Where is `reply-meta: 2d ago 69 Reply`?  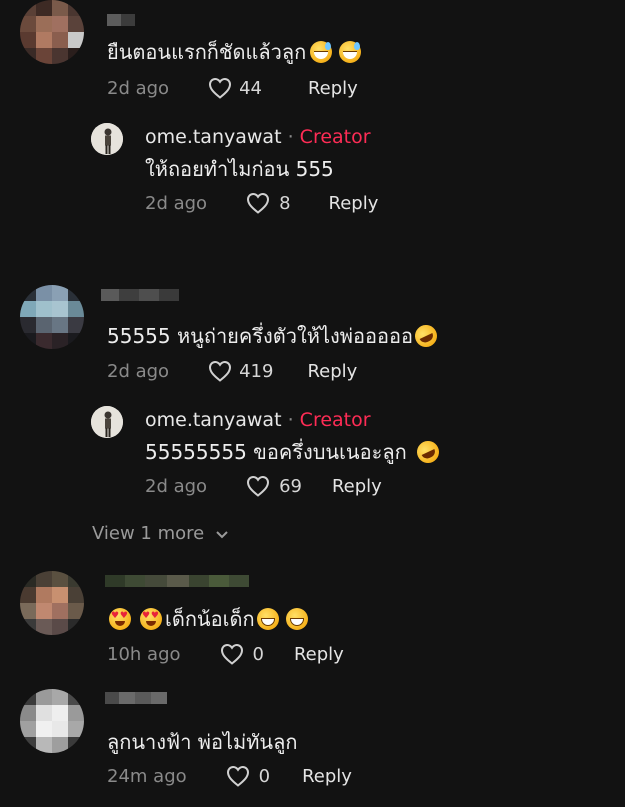
reply-meta: 2d ago 69 Reply is located at coordinates (263, 486).